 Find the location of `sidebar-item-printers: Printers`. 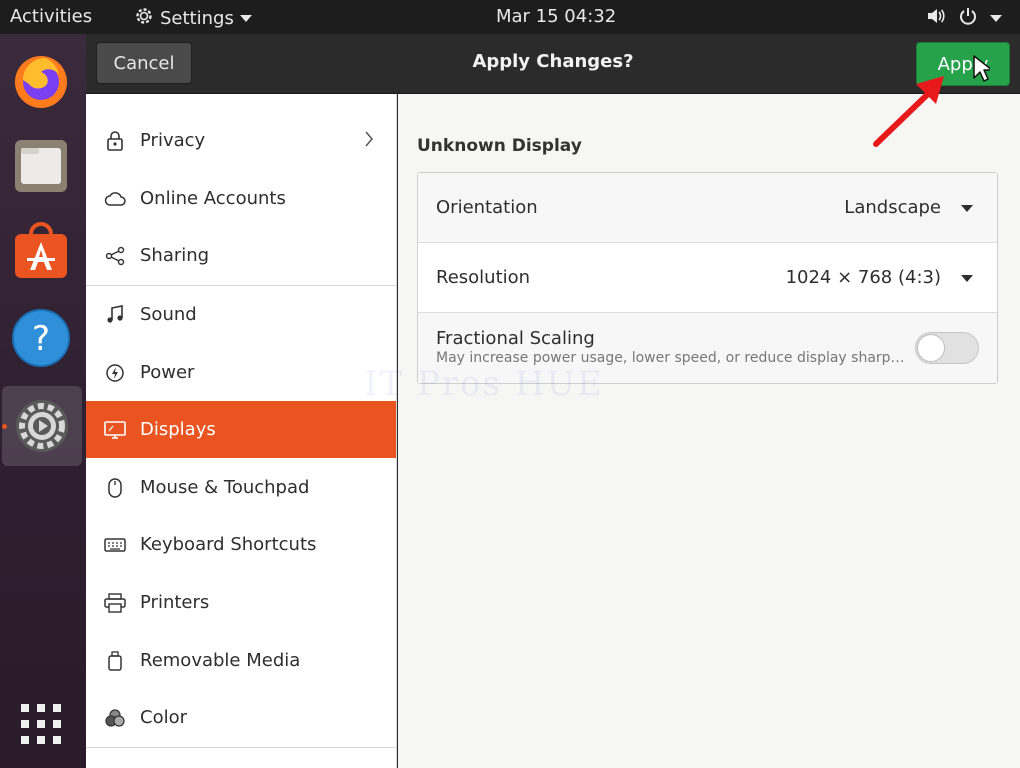

sidebar-item-printers: Printers is located at coordinates (241, 602).